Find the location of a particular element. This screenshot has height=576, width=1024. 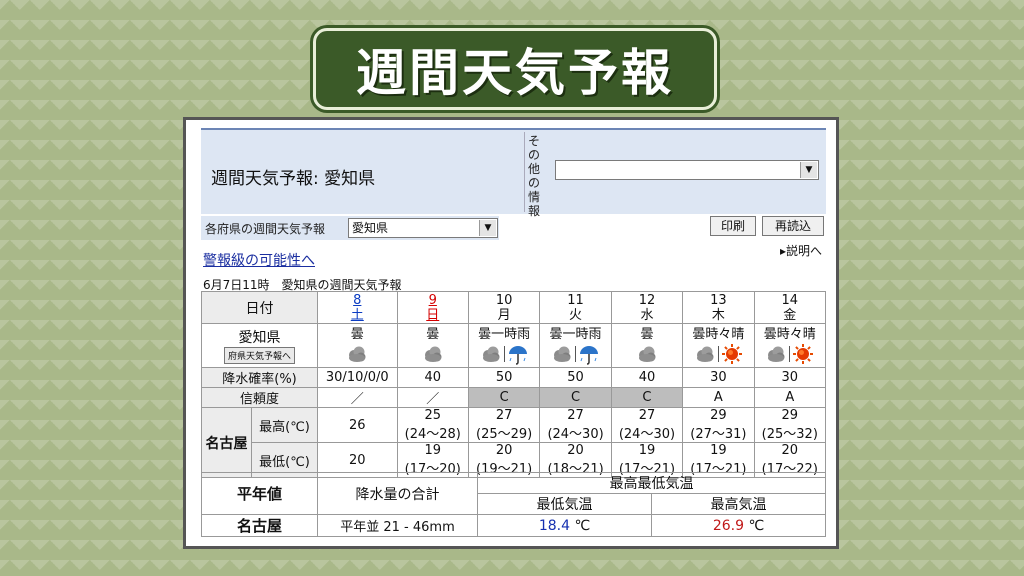

pop-row: 降水確率(%) 30/10/0/0 40 50 50 40 30 30 is located at coordinates (514, 377).